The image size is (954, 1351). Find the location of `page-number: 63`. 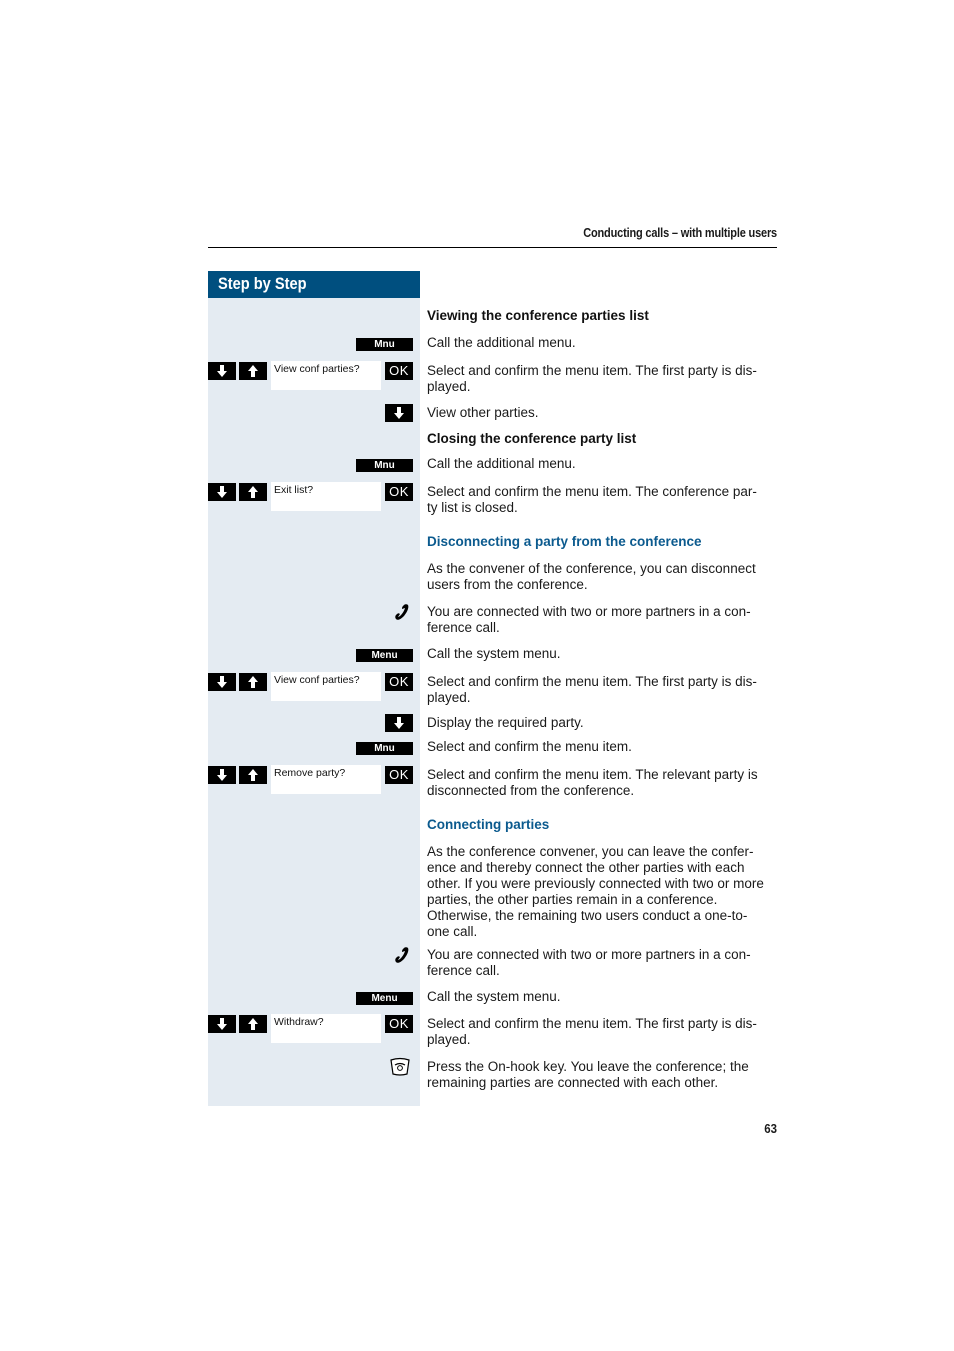

page-number: 63 is located at coordinates (770, 1128).